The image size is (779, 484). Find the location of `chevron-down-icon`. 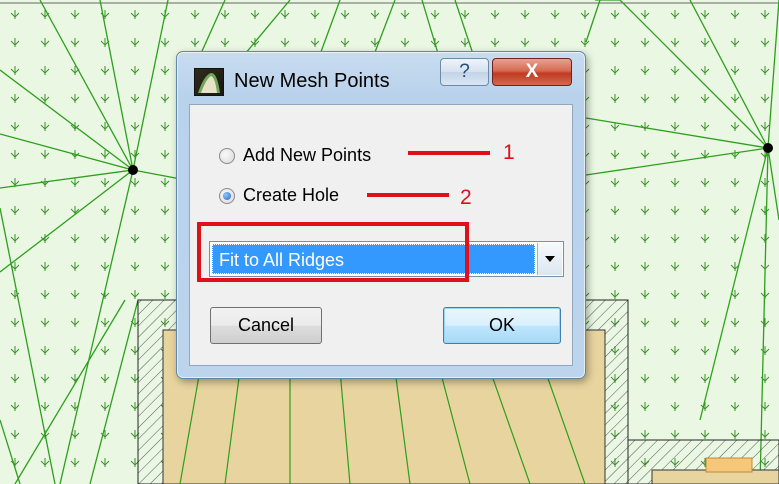

chevron-down-icon is located at coordinates (549, 259).